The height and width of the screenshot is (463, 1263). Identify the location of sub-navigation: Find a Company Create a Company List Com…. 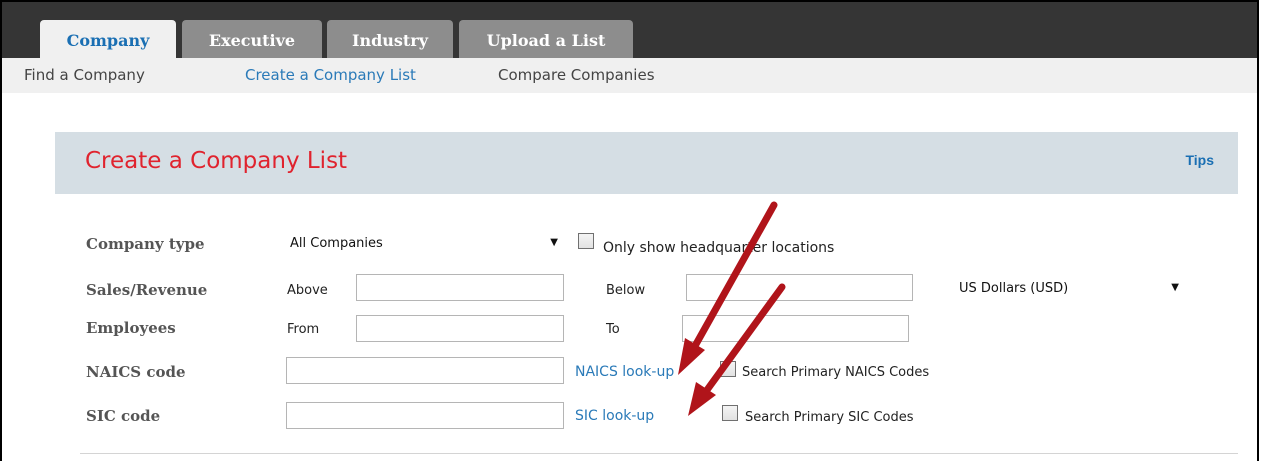
(629, 75).